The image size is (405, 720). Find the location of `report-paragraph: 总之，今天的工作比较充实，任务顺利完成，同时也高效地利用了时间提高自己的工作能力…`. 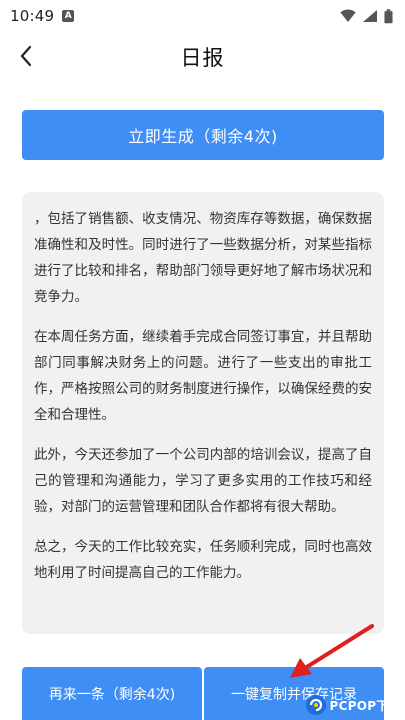

report-paragraph: 总之，今天的工作比较充实，任务顺利完成，同时也高效地利用了时间提高自己的工作能力… is located at coordinates (203, 560).